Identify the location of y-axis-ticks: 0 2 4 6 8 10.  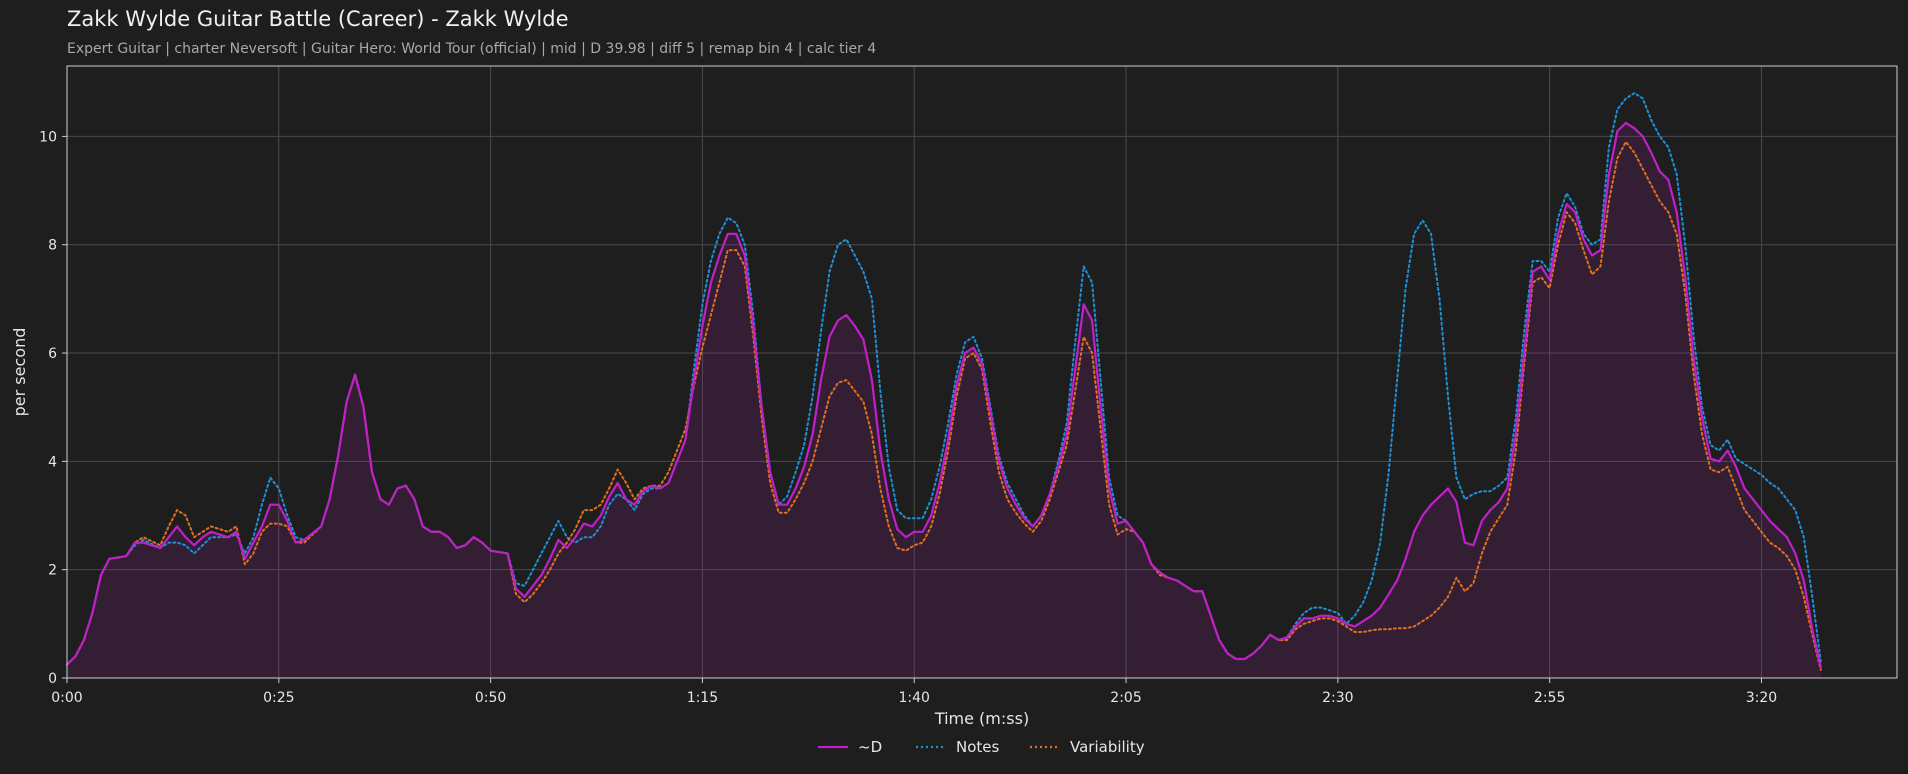
(53, 408).